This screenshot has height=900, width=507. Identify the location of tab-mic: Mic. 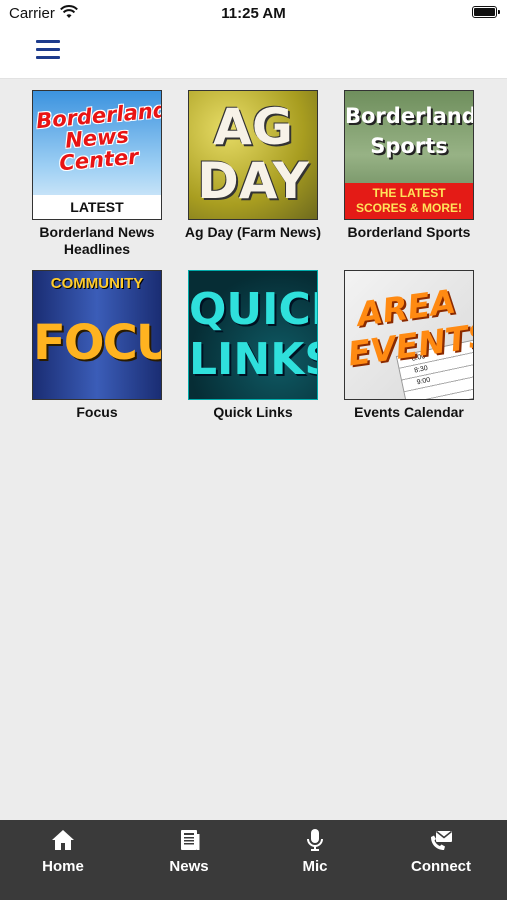
(315, 860).